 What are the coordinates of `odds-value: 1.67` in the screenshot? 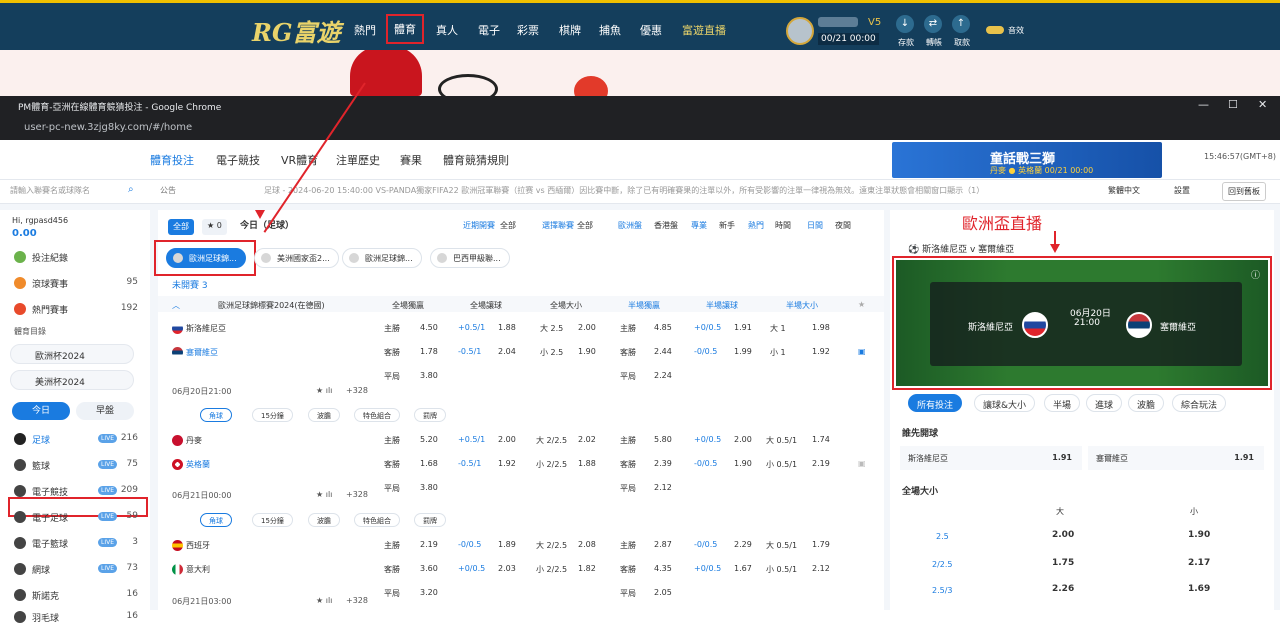 It's located at (743, 568).